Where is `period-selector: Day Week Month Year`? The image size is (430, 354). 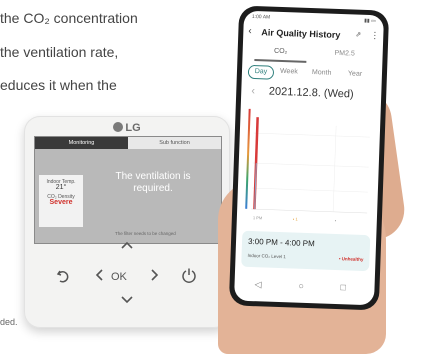 period-selector: Day Week Month Year is located at coordinates (312, 74).